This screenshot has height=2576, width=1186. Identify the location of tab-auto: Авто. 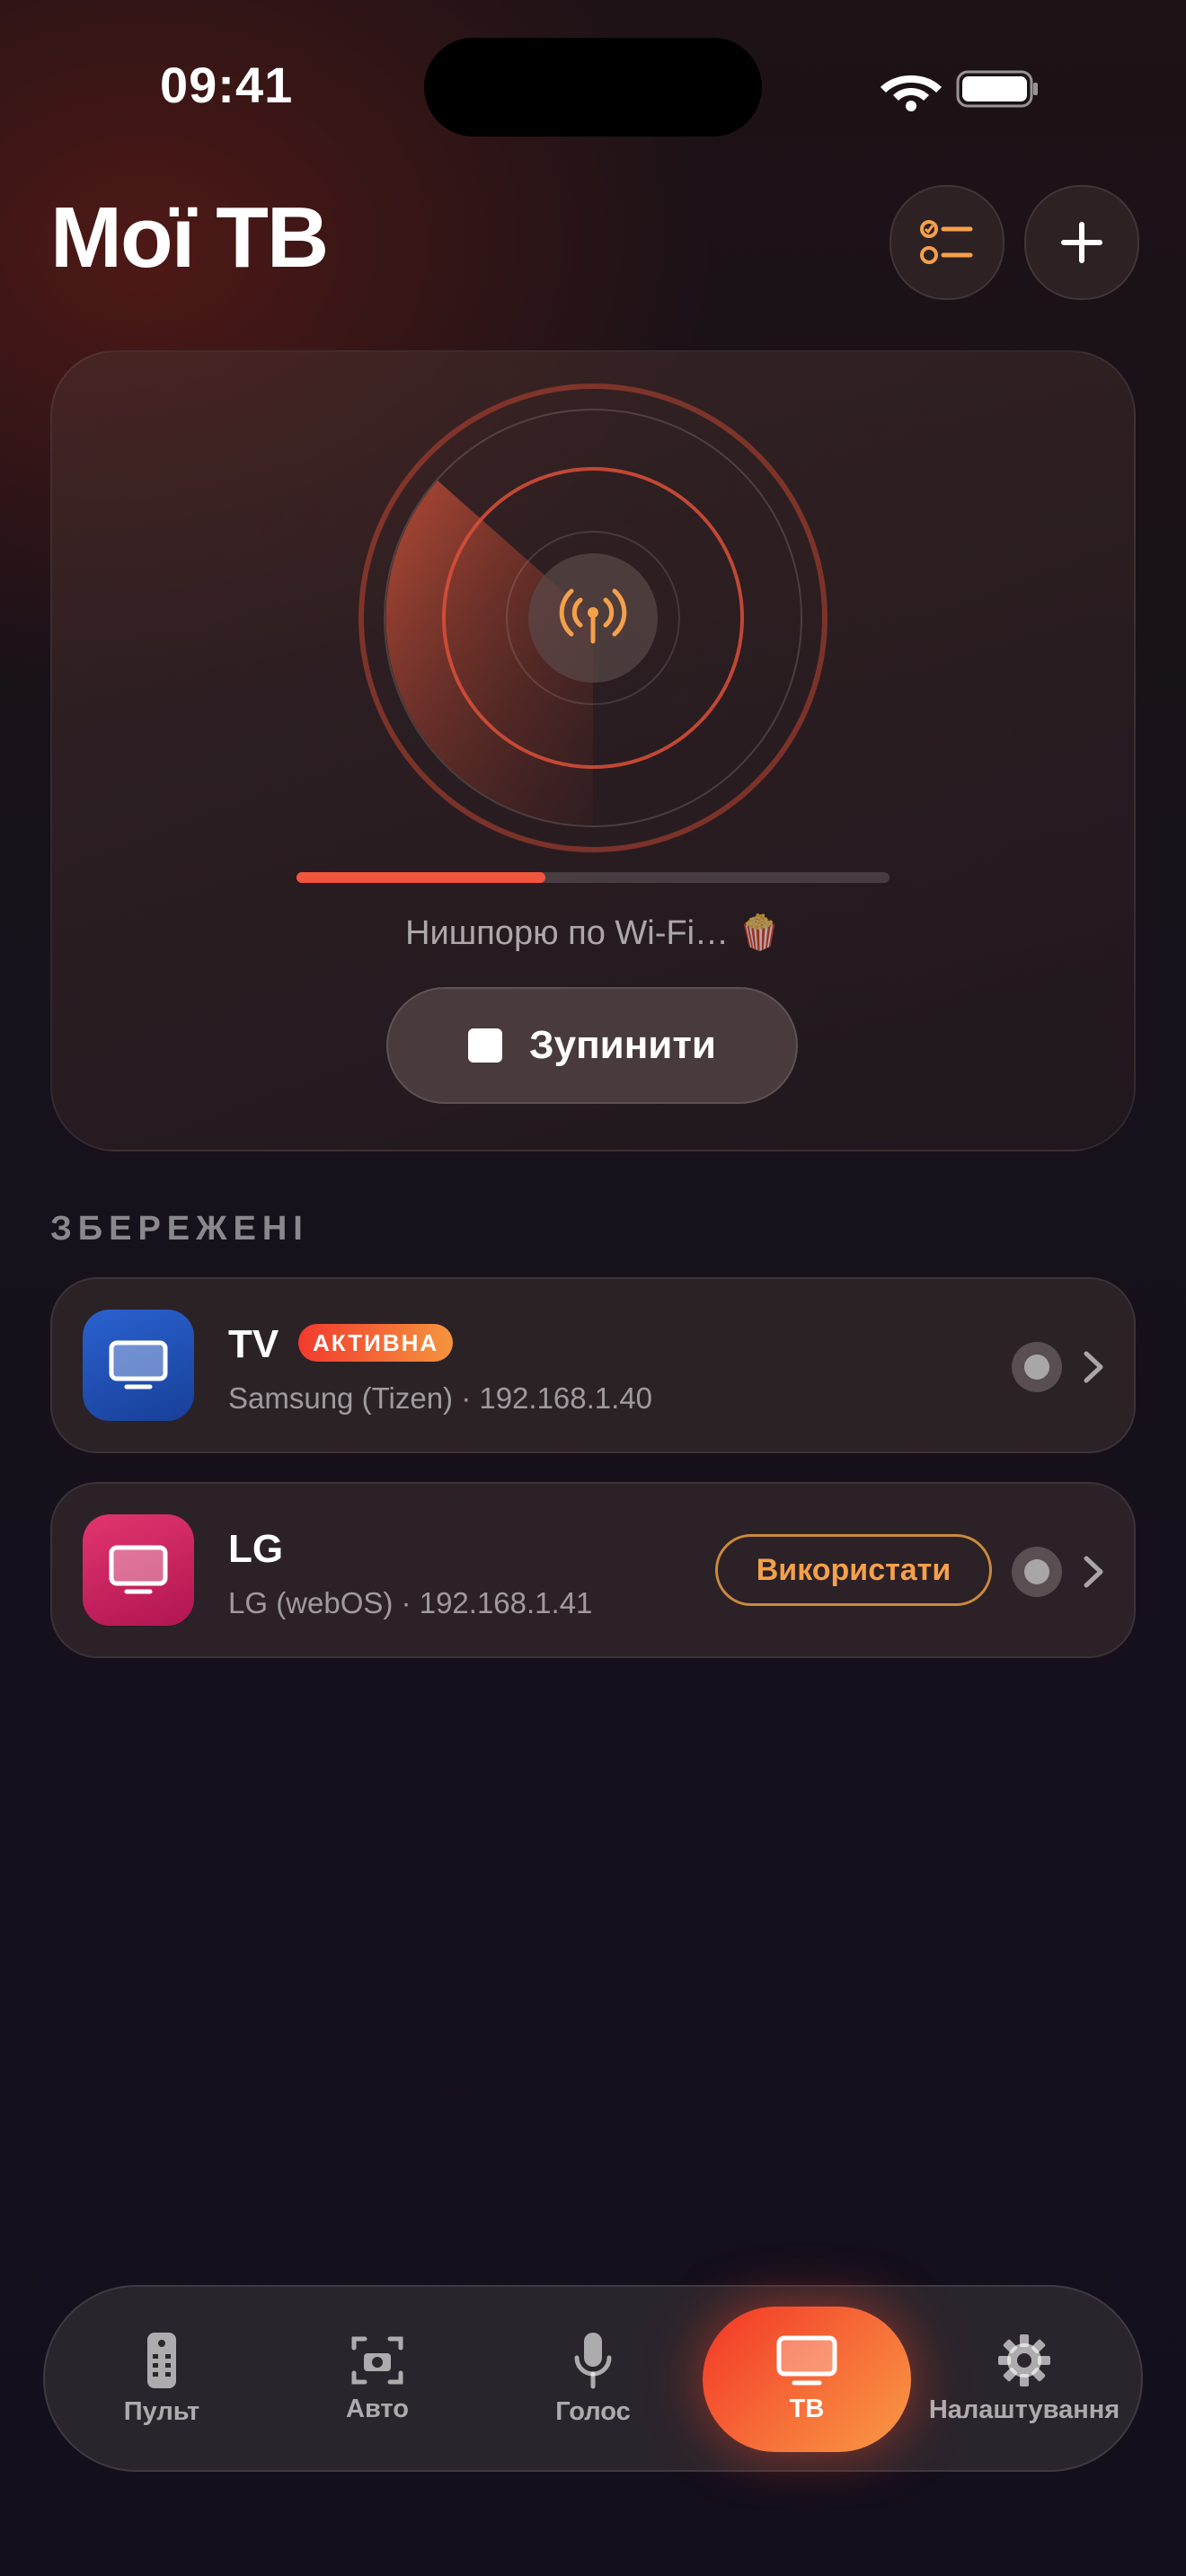
(377, 2378).